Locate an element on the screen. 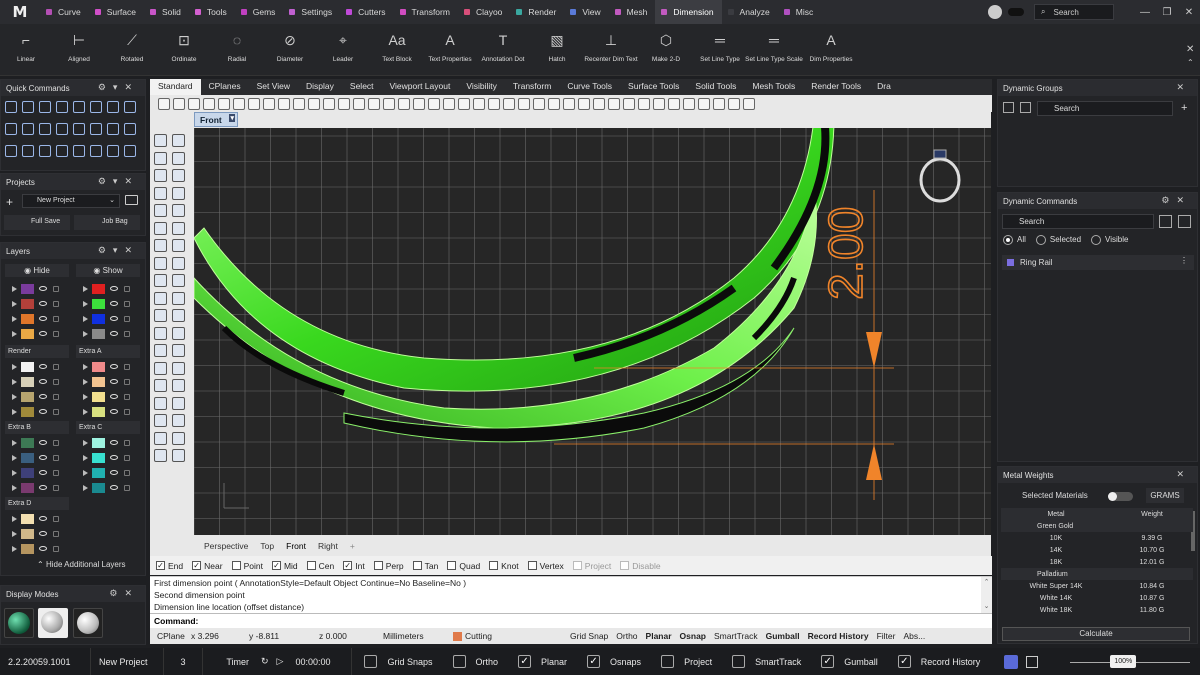 The image size is (1200, 675). more-options-icon: ⋮ is located at coordinates (1184, 260).